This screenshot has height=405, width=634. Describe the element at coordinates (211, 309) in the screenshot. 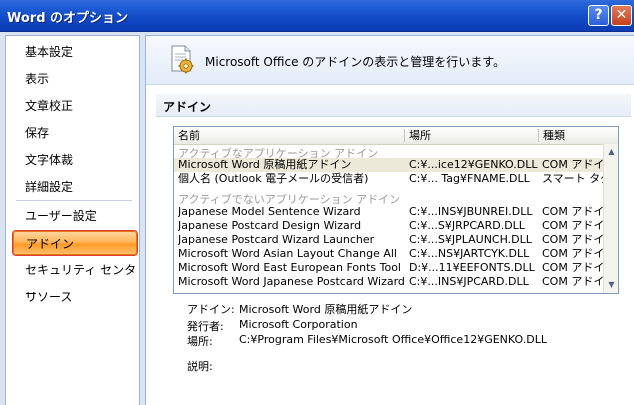

I see `detail-addin-label: アドイン:` at that location.